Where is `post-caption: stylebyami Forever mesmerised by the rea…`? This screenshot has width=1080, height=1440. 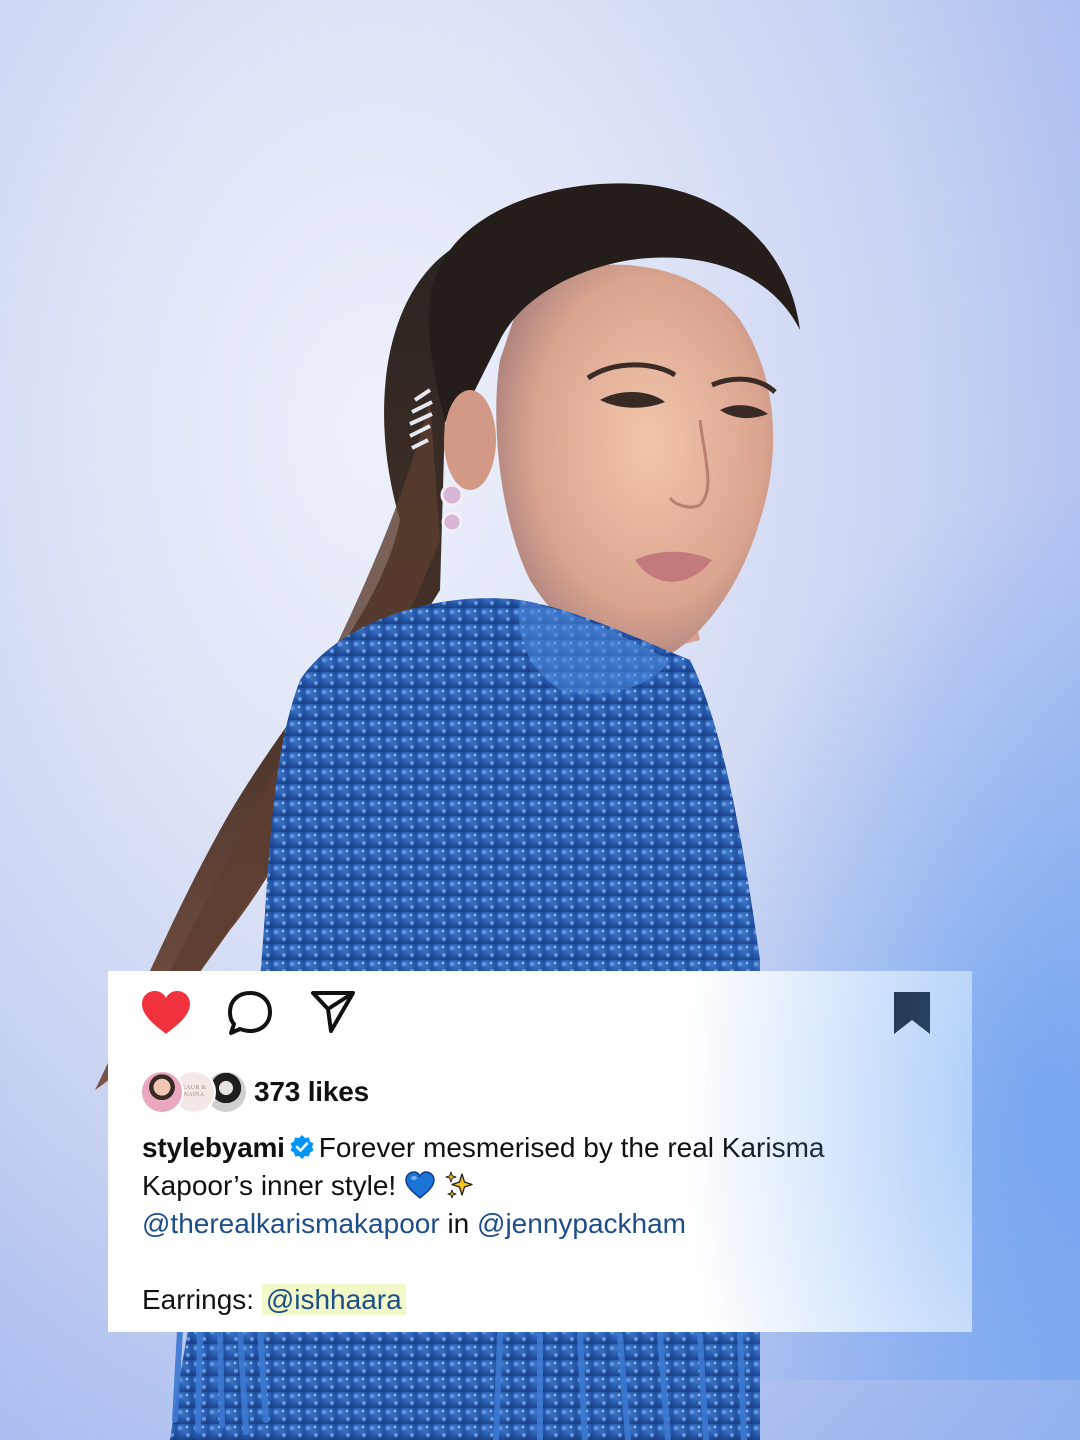
post-caption: stylebyami Forever mesmerised by the rea… is located at coordinates (542, 1224).